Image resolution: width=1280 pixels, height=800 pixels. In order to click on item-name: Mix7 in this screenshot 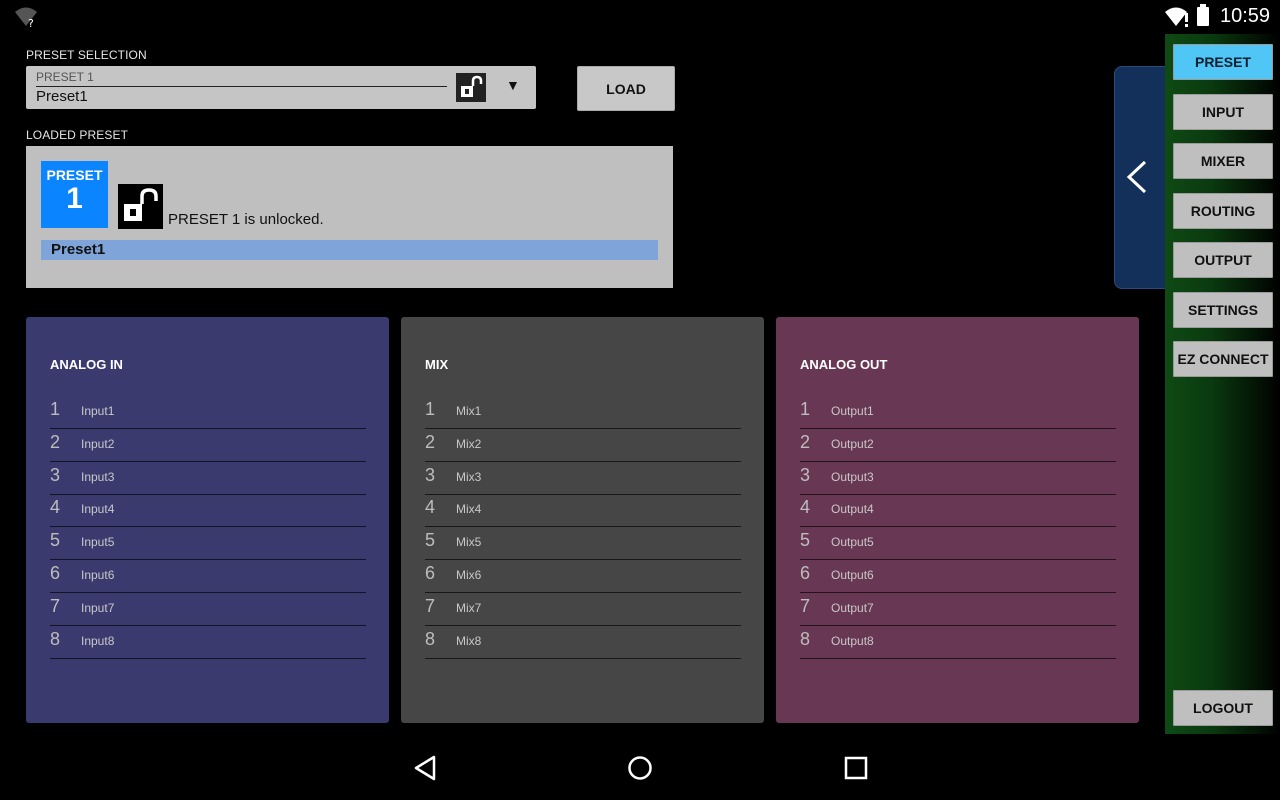, I will do `click(469, 607)`.